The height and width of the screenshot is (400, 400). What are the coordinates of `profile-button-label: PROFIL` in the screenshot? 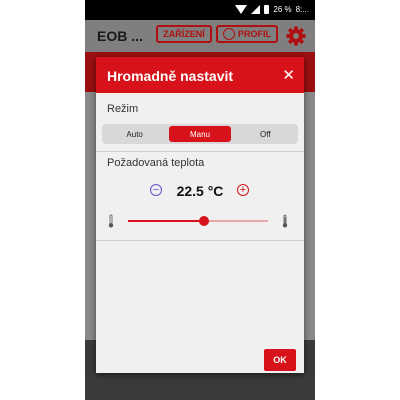 It's located at (254, 34).